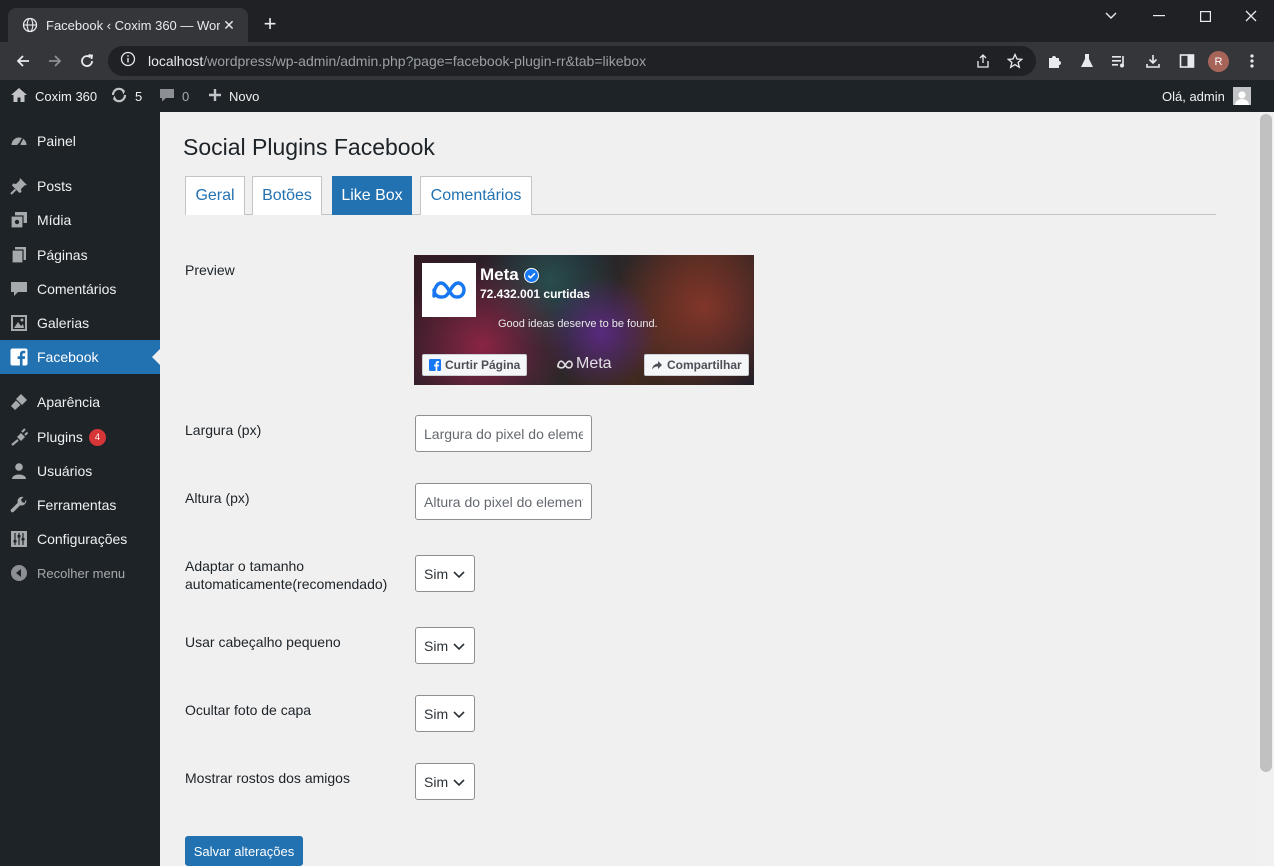 The height and width of the screenshot is (866, 1274). I want to click on admin-bar-account: Olá, admin, so click(1206, 96).